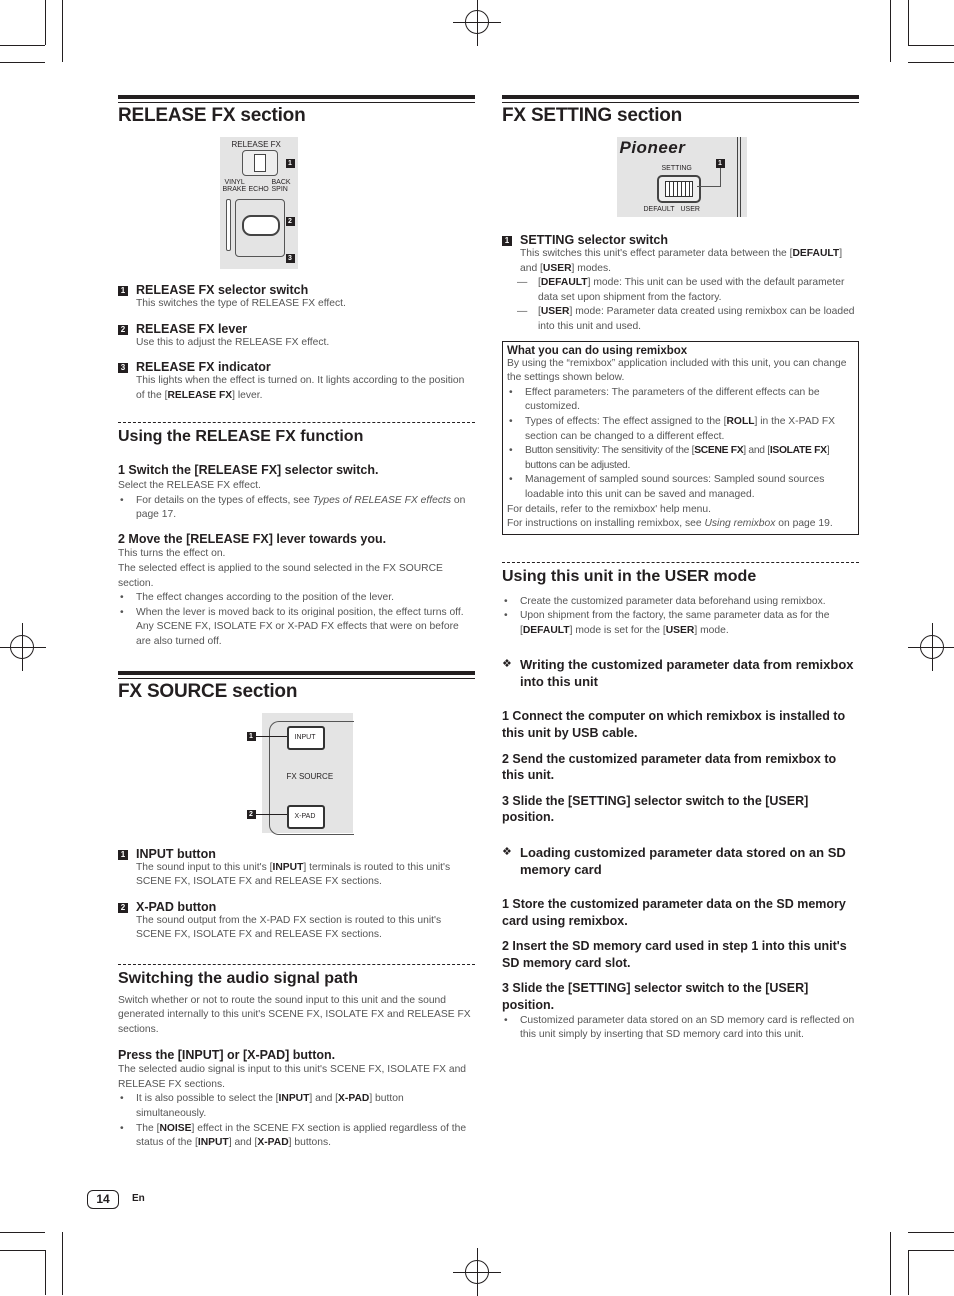  What do you see at coordinates (228, 225) in the screenshot?
I see `release-fx-indicator` at bounding box center [228, 225].